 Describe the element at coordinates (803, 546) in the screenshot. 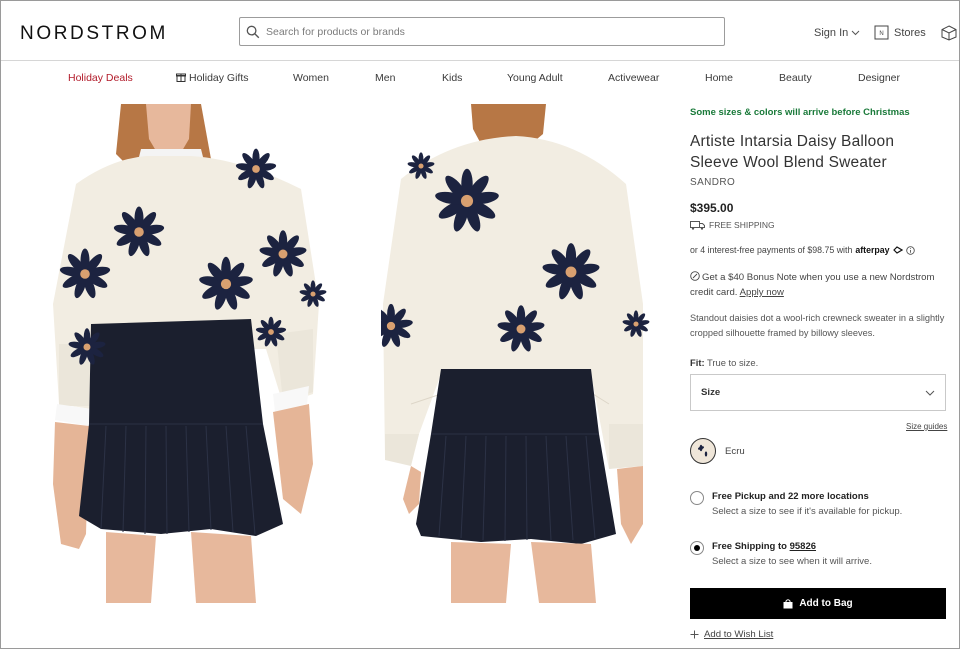

I see `shipping-zip-link: 95826` at that location.